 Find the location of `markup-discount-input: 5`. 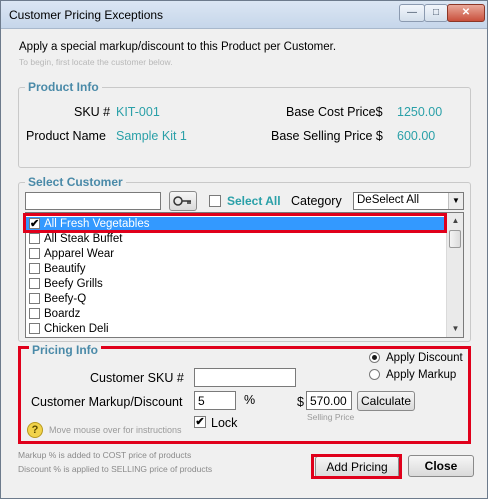

markup-discount-input: 5 is located at coordinates (215, 400).